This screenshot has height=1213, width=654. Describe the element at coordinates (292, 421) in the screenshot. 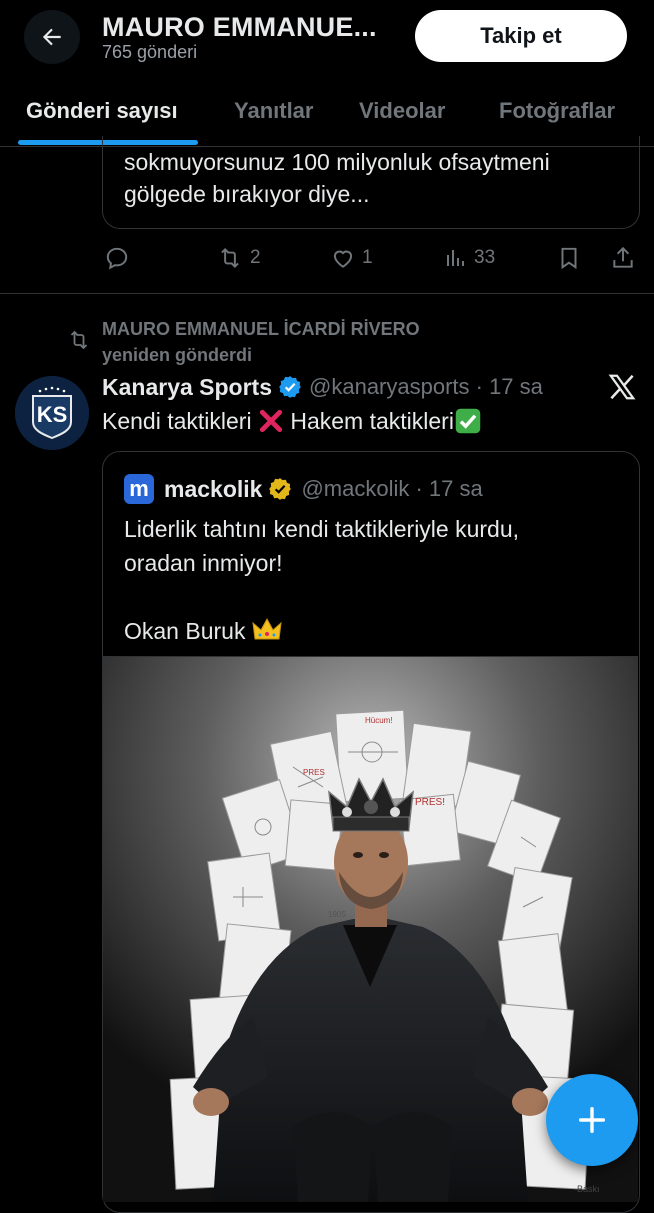

I see `tweet-text: Kendi taktikleri Hakem taktikleri` at that location.